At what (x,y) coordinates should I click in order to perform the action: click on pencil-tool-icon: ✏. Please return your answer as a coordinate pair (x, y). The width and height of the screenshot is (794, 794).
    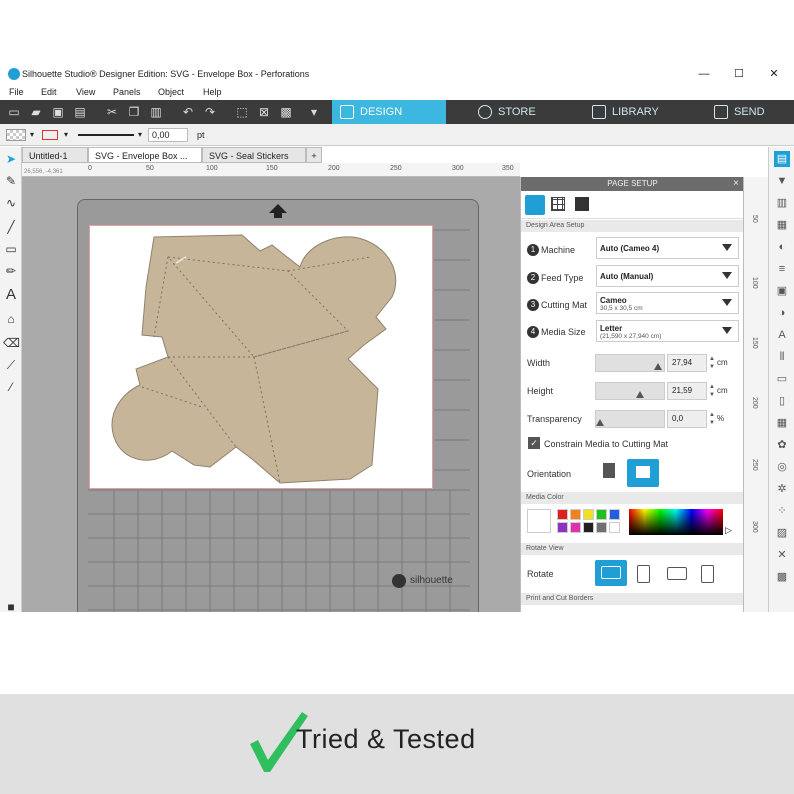
    Looking at the image, I should click on (11, 271).